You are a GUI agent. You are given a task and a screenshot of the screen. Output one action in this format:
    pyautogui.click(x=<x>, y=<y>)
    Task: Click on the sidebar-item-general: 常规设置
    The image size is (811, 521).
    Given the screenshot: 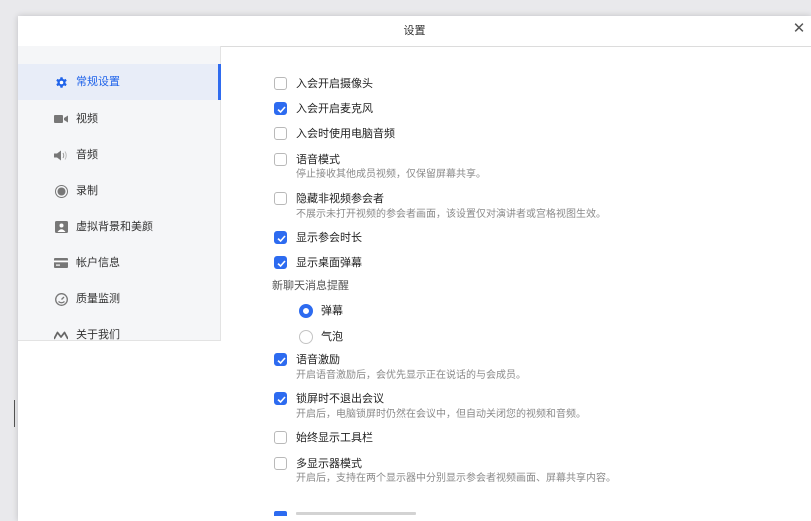 What is the action you would take?
    pyautogui.click(x=119, y=82)
    